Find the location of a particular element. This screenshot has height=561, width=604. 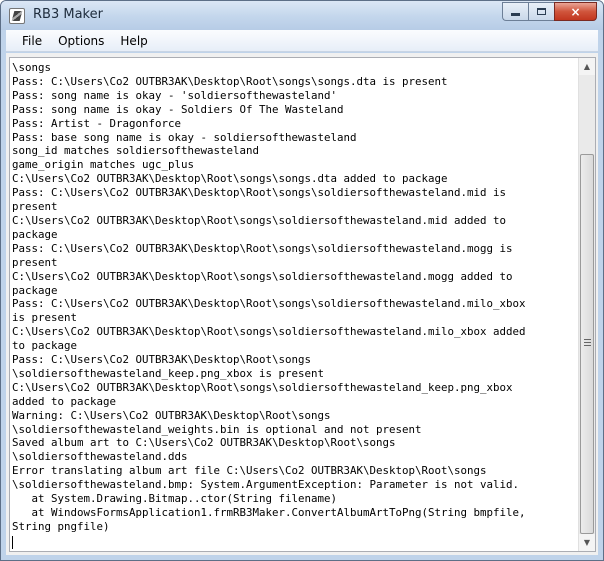

scrollbar-thumb is located at coordinates (587, 344).